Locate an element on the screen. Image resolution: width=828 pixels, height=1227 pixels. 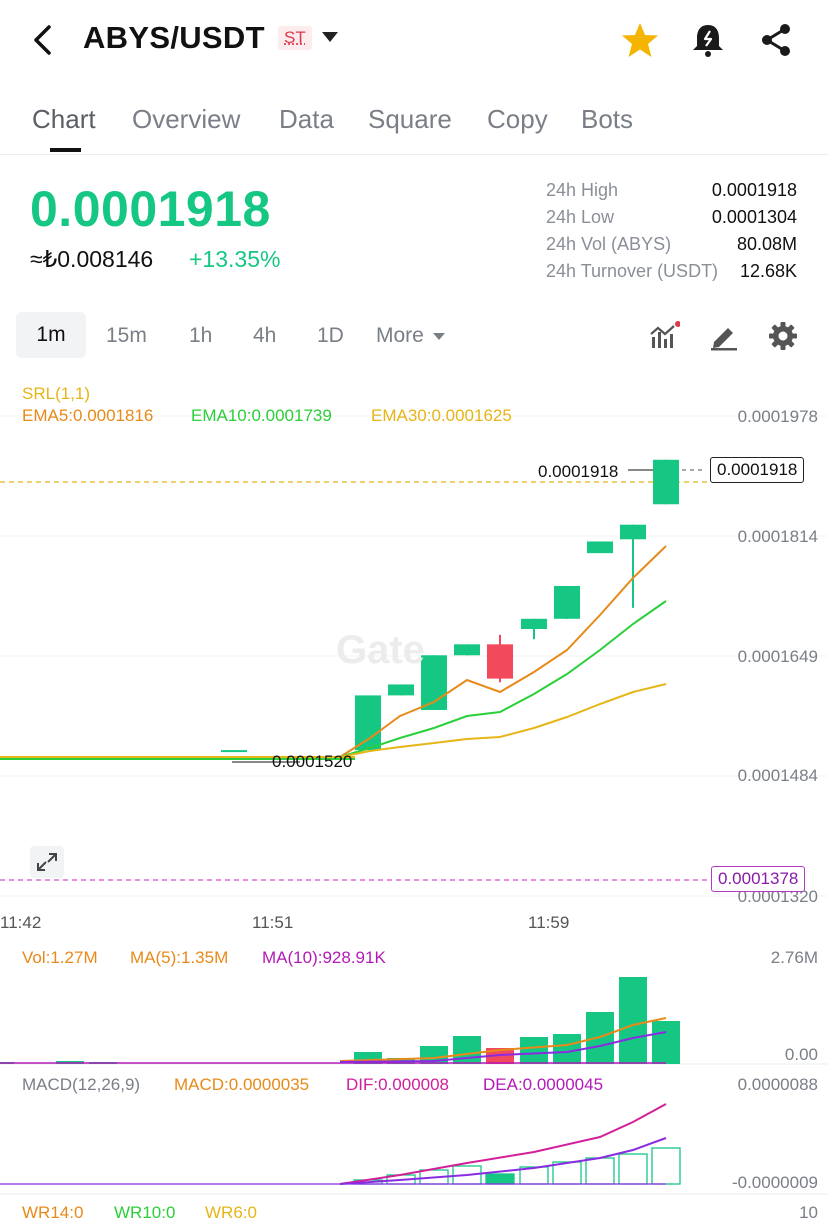
gate-watermark: Gate is located at coordinates (380, 650).